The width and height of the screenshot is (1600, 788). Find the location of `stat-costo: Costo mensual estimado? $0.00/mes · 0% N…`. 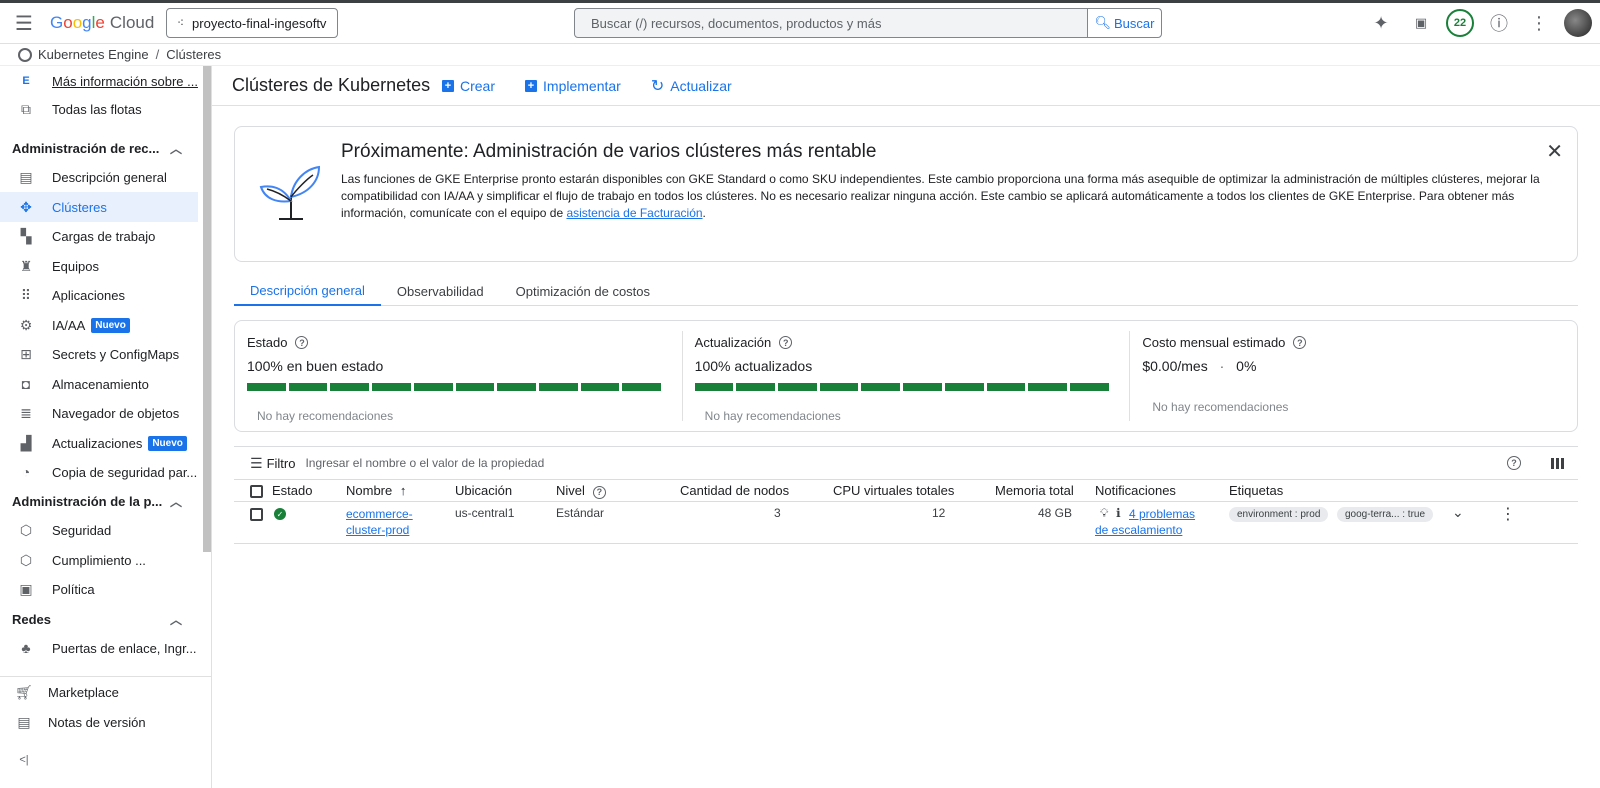

stat-costo: Costo mensual estimado? $0.00/mes · 0% N… is located at coordinates (1353, 376).